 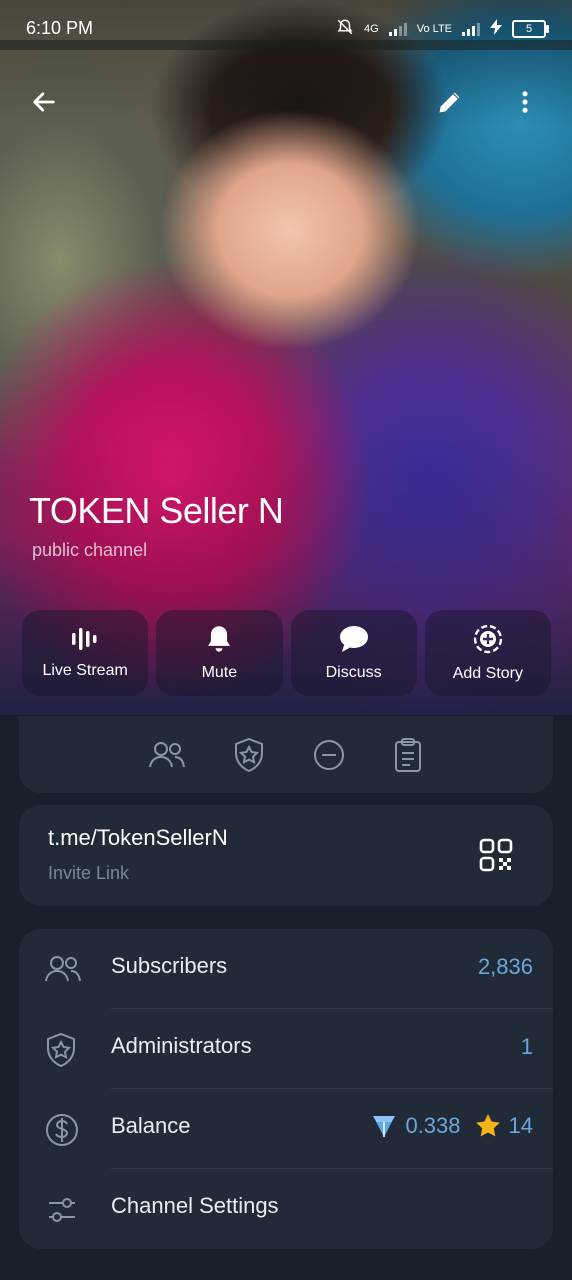 What do you see at coordinates (286, 1209) in the screenshot?
I see `channel-settings-row: Channel Settings` at bounding box center [286, 1209].